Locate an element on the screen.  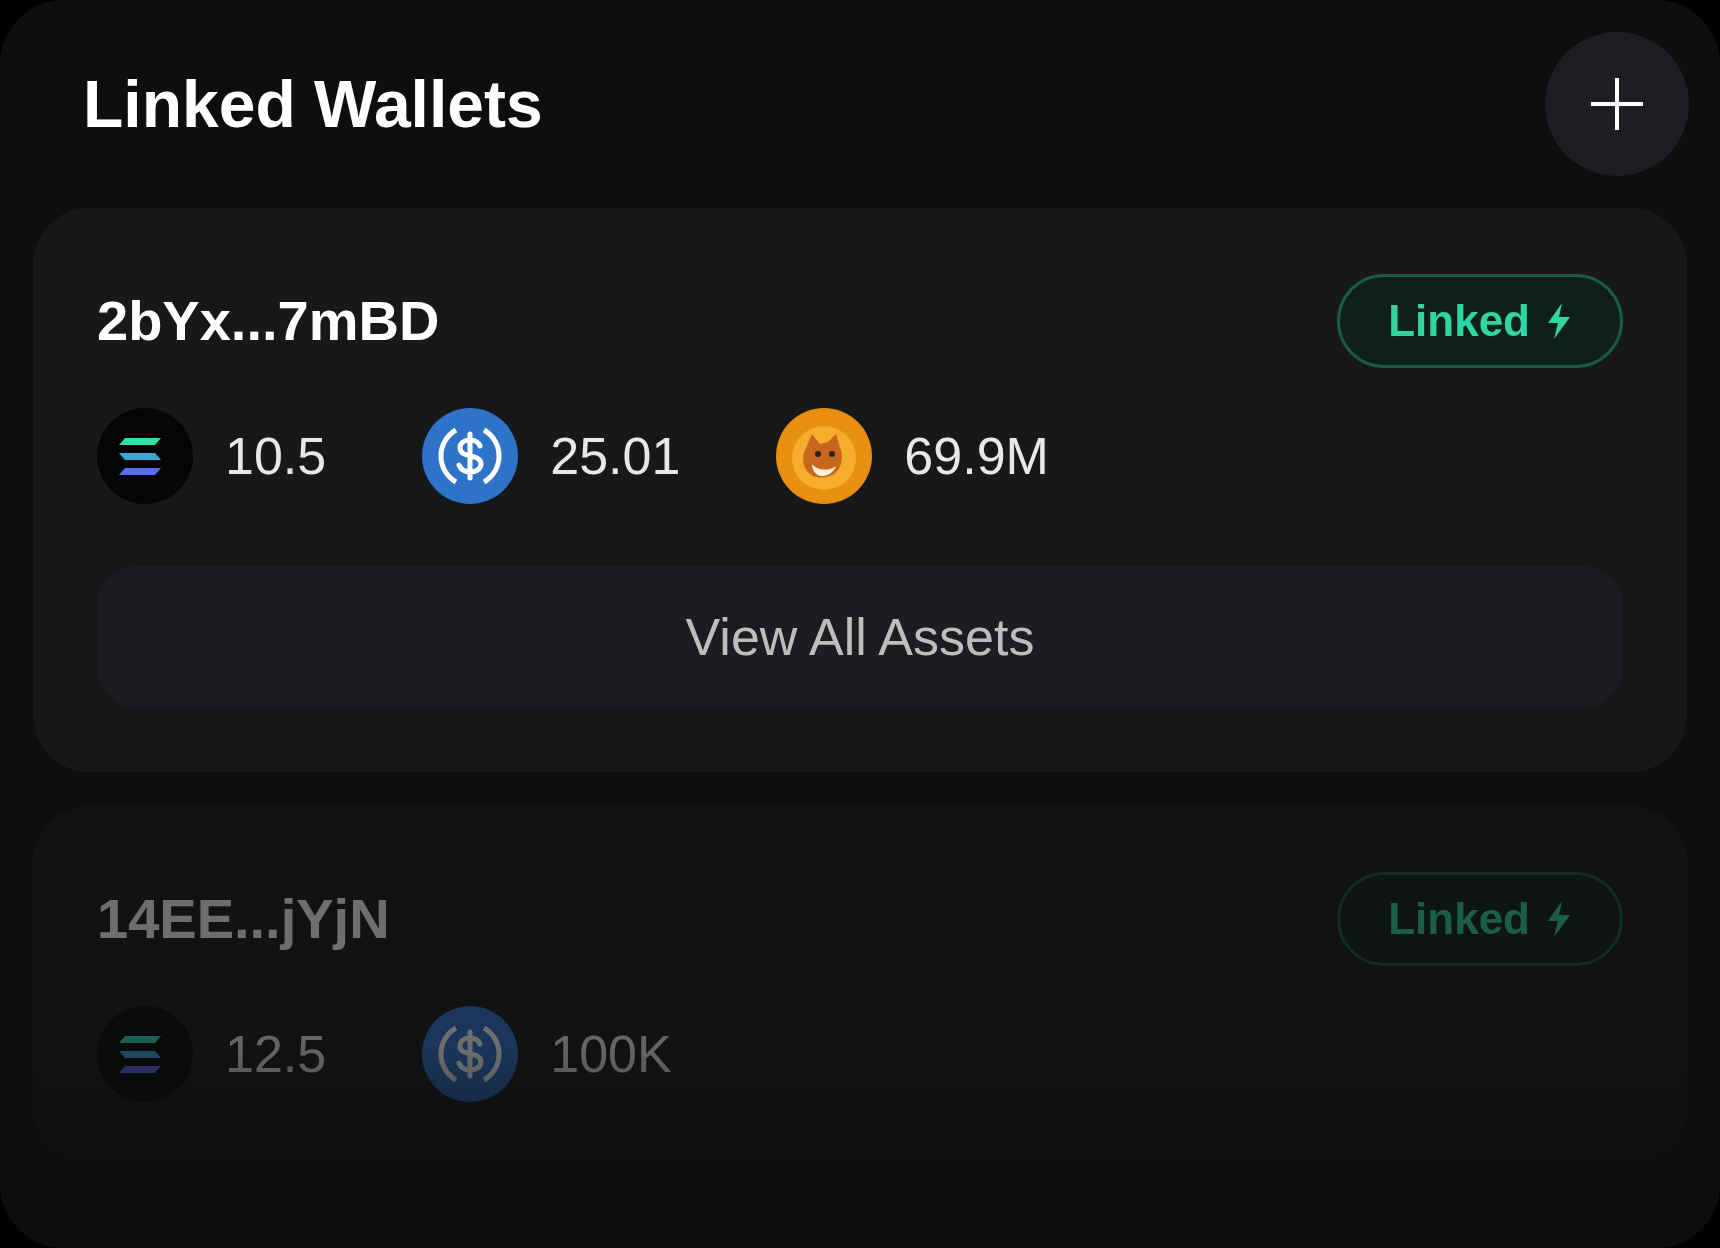
token-amount: 100K is located at coordinates (611, 1054).